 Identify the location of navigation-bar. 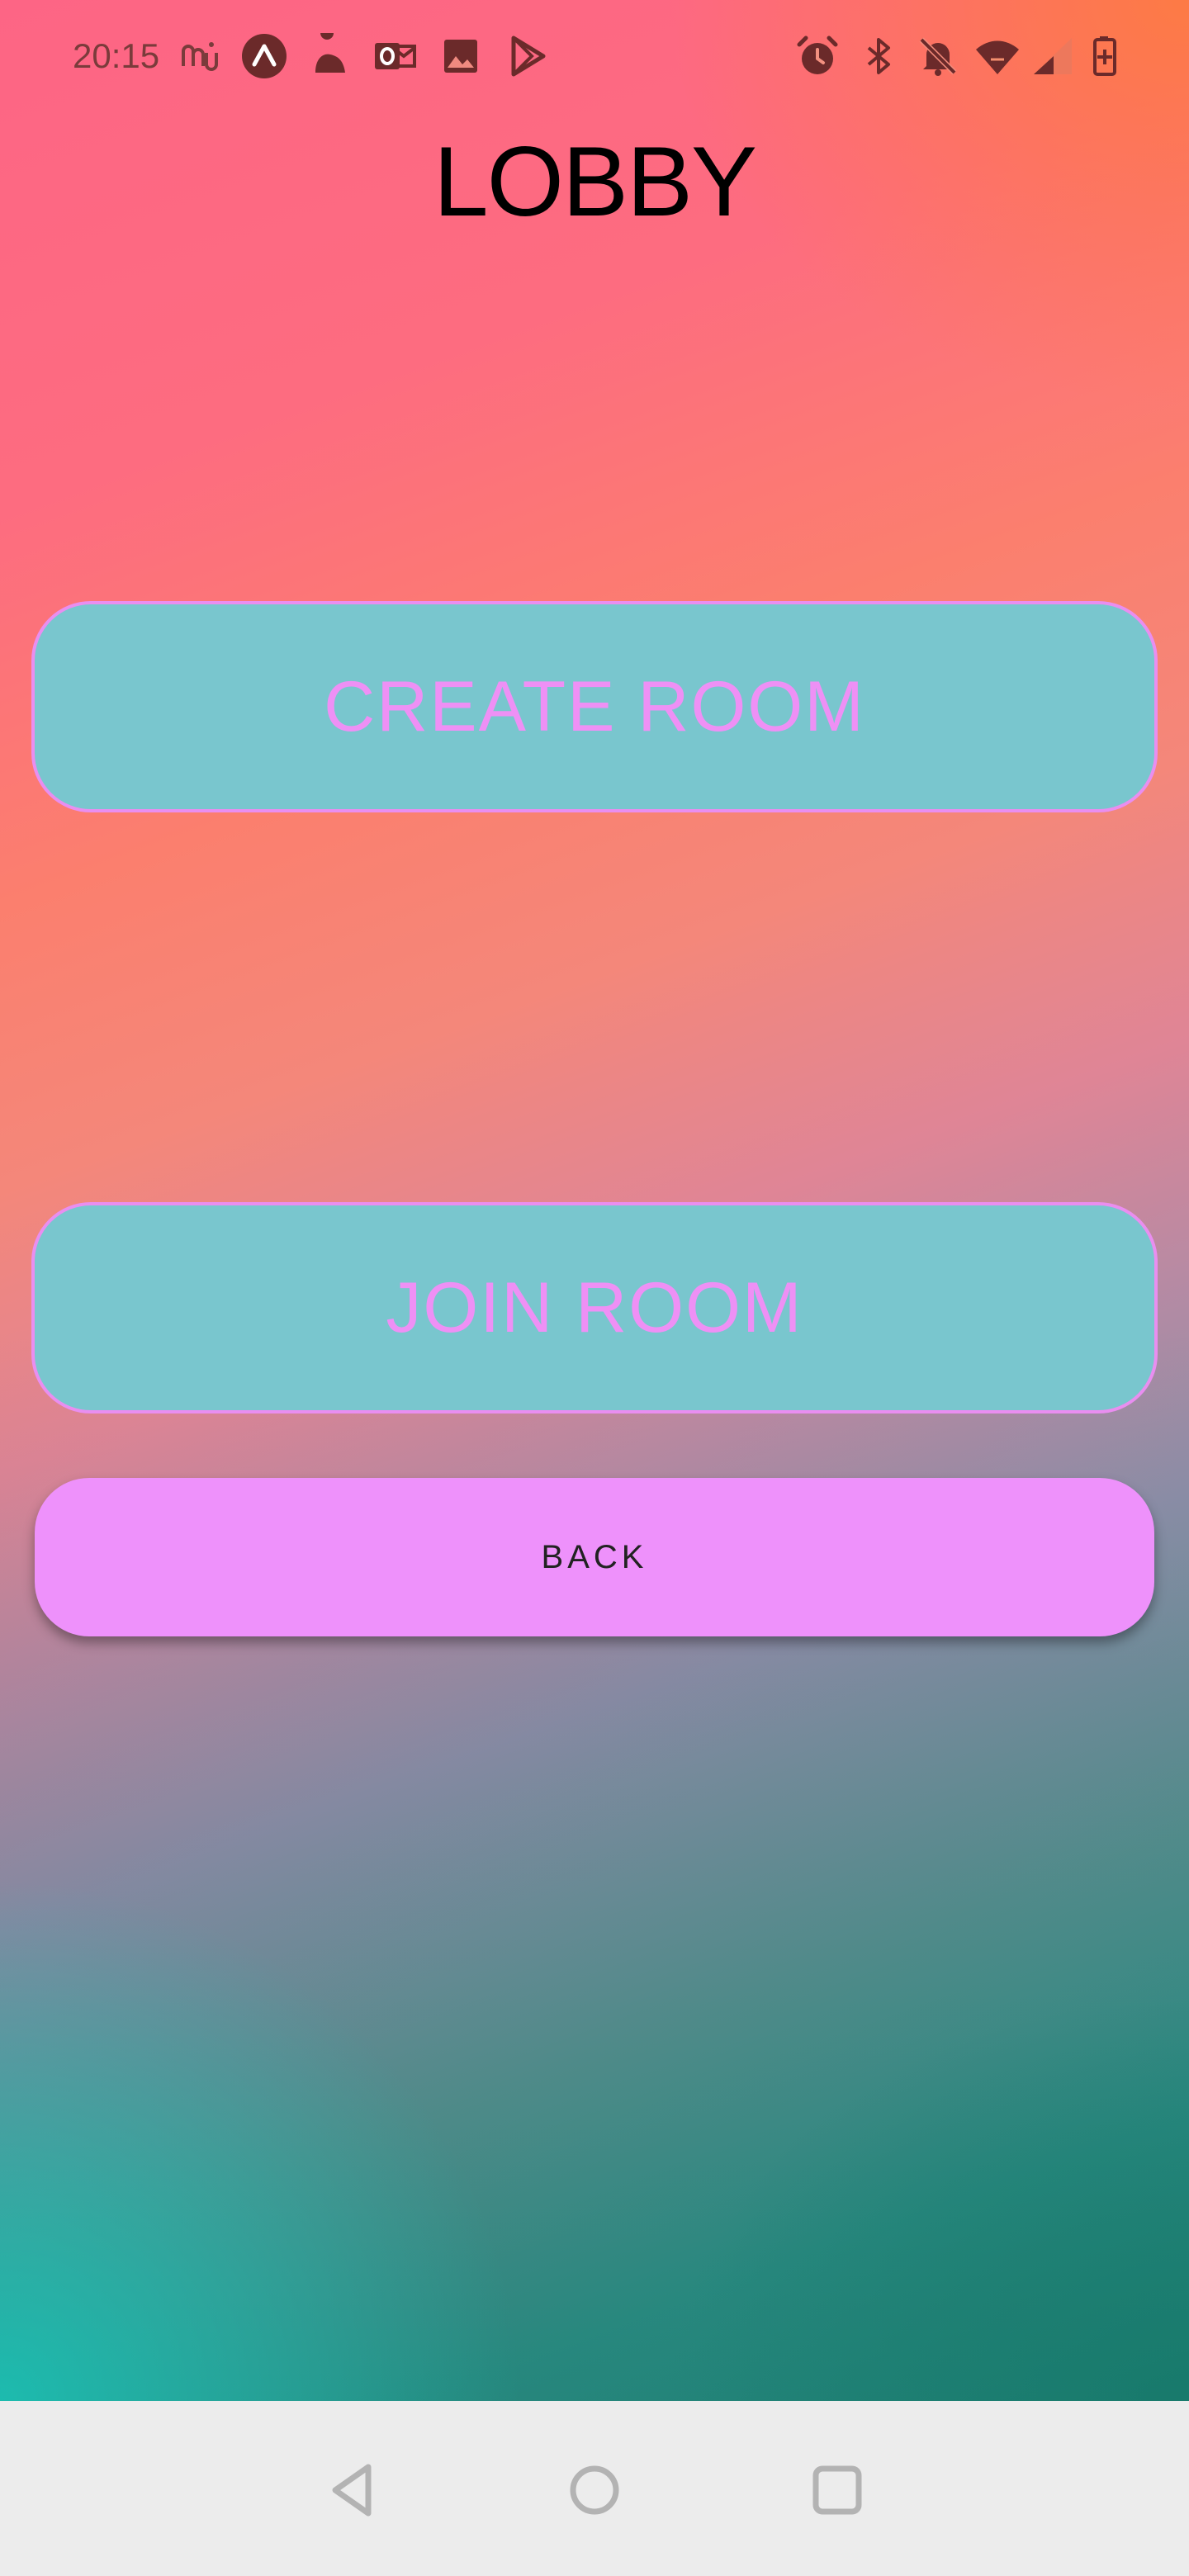
(594, 2488).